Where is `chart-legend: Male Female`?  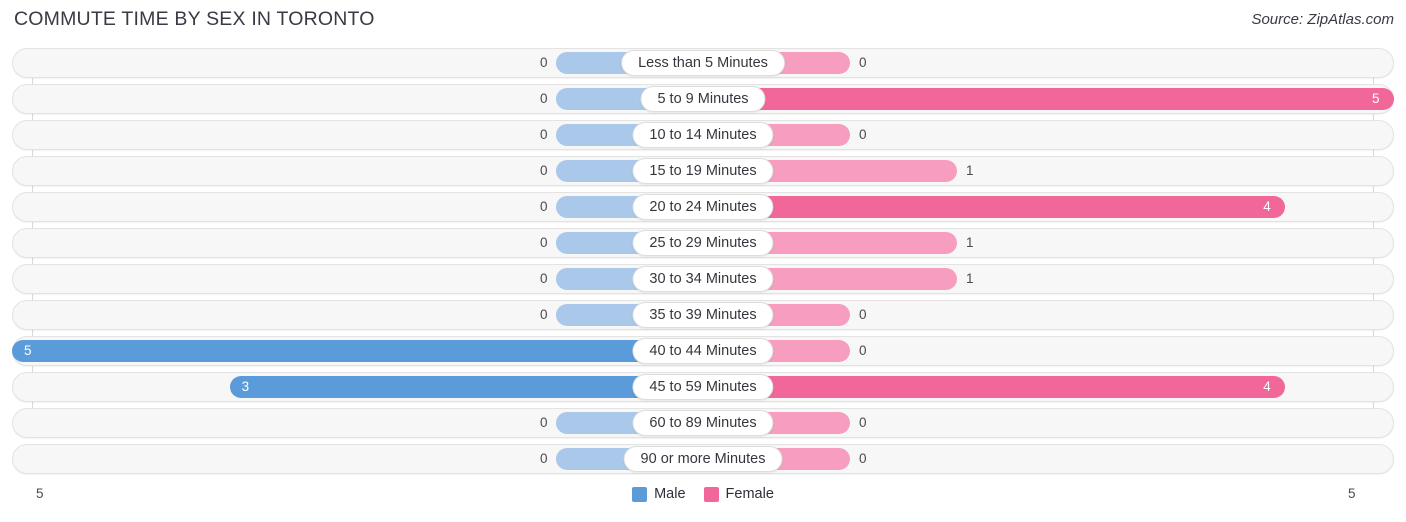
chart-legend: Male Female is located at coordinates (703, 494).